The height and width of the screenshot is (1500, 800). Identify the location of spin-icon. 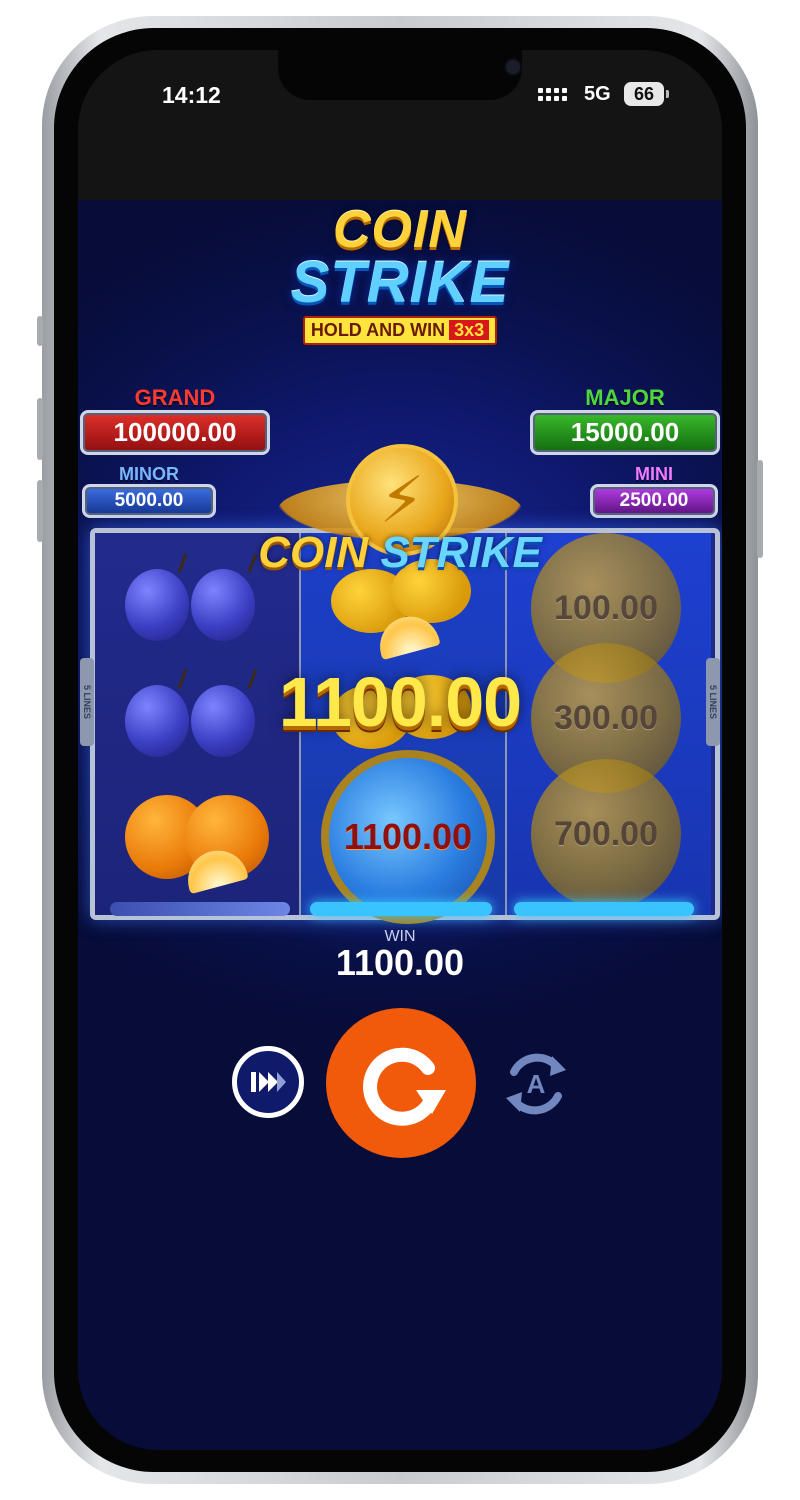
(404, 1086).